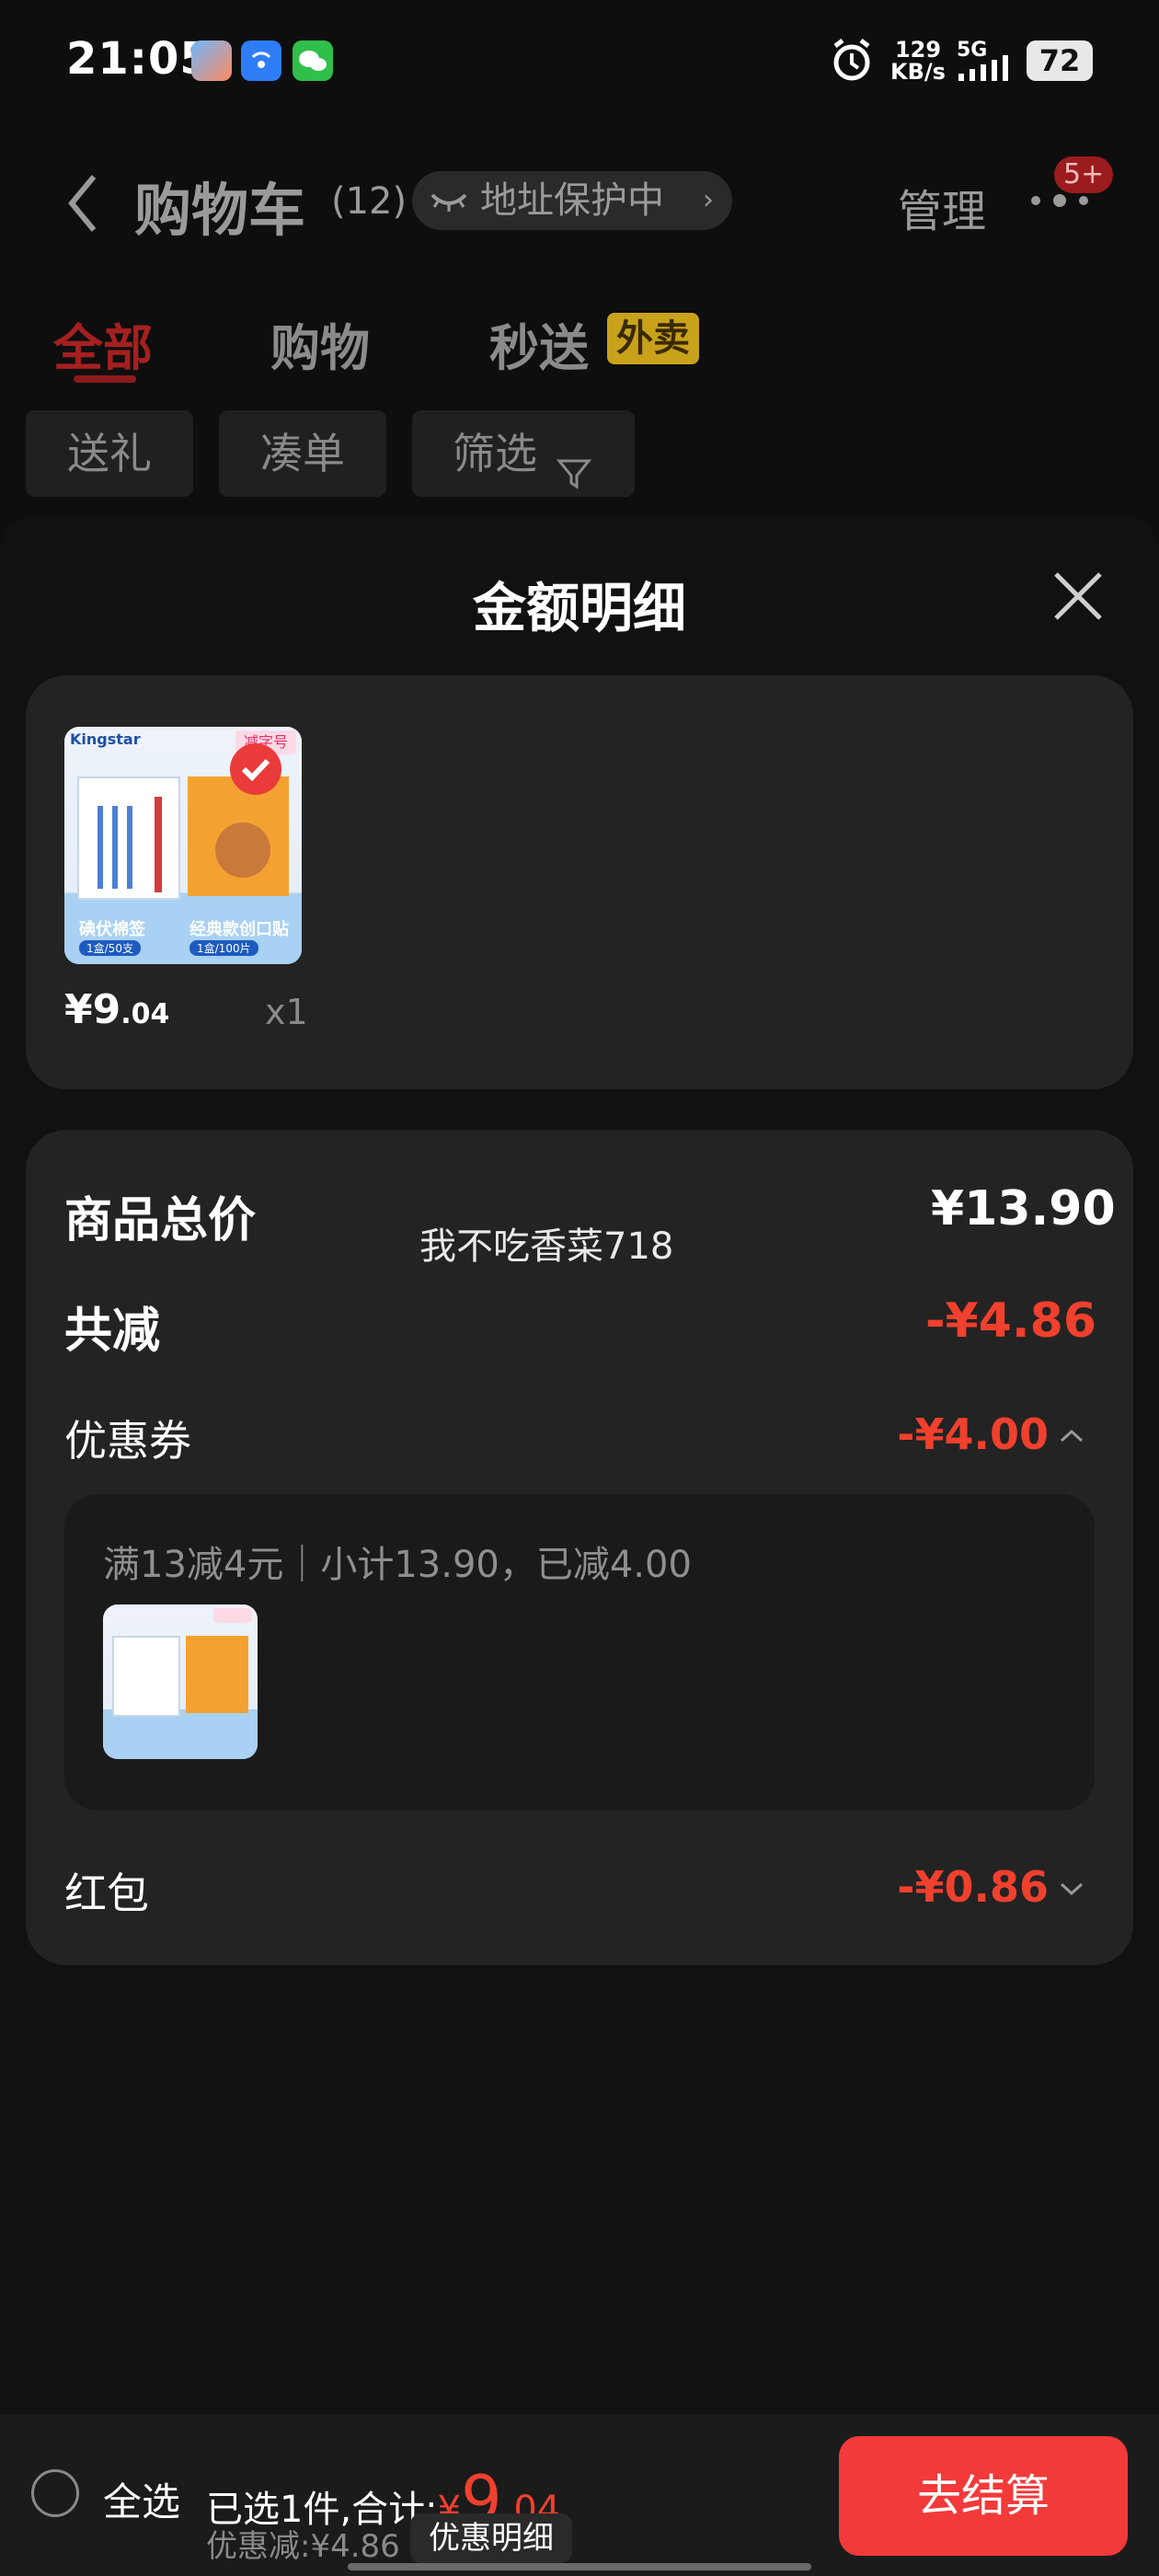 The height and width of the screenshot is (2576, 1159). Describe the element at coordinates (106, 1893) in the screenshot. I see `red-packet-label: 红包` at that location.